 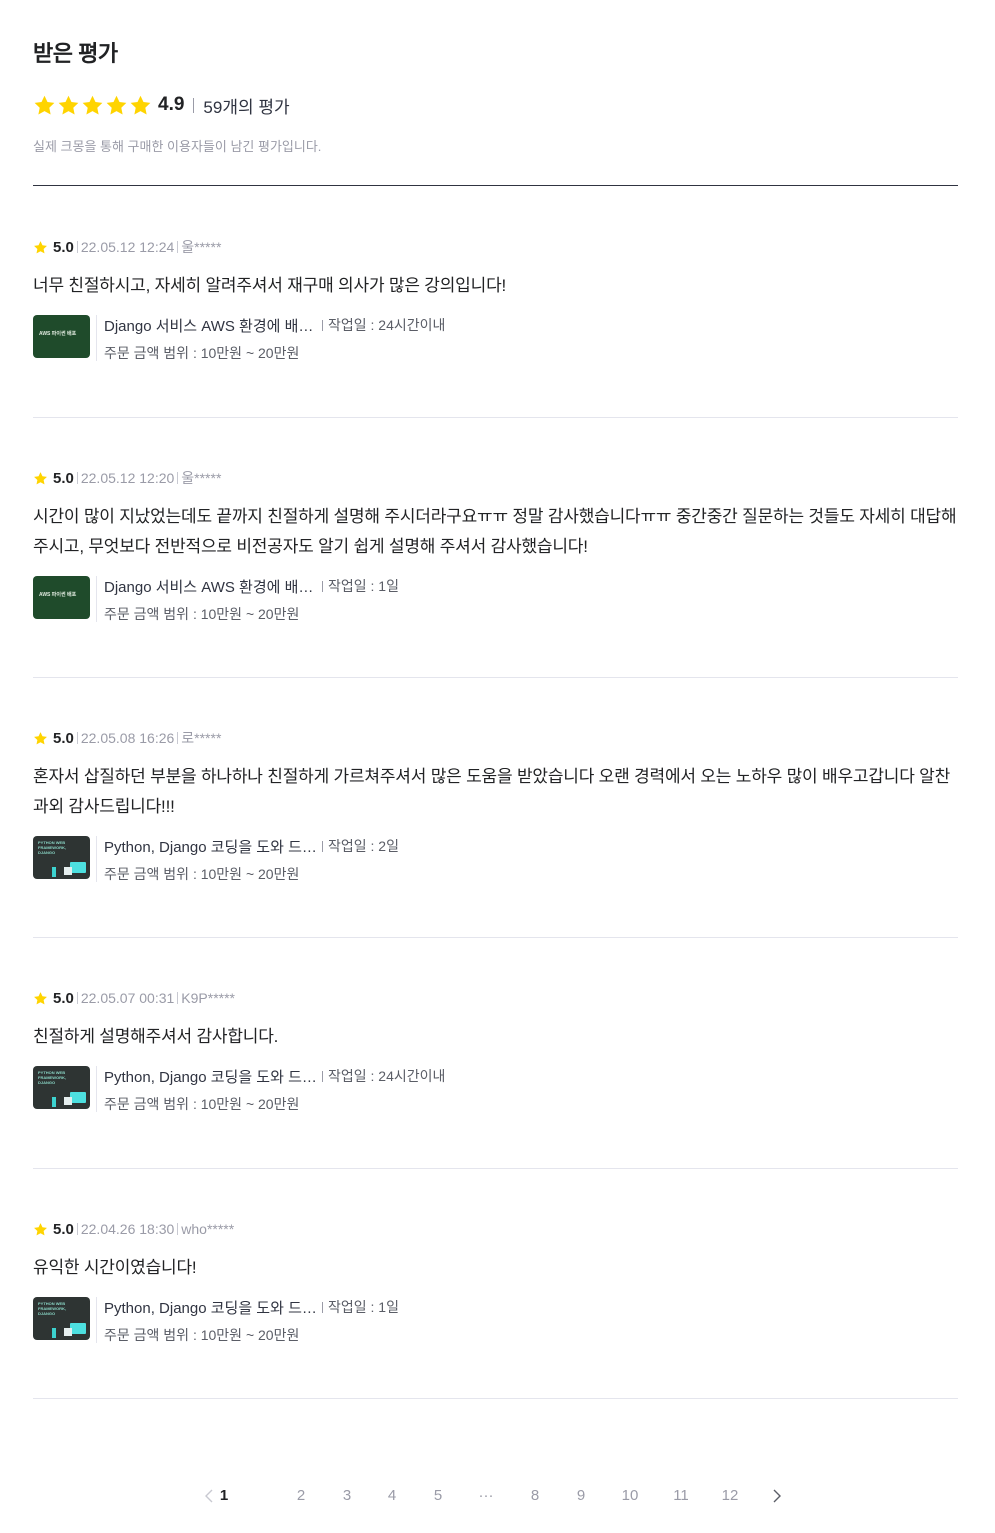 I want to click on page-4: 4, so click(x=392, y=1496).